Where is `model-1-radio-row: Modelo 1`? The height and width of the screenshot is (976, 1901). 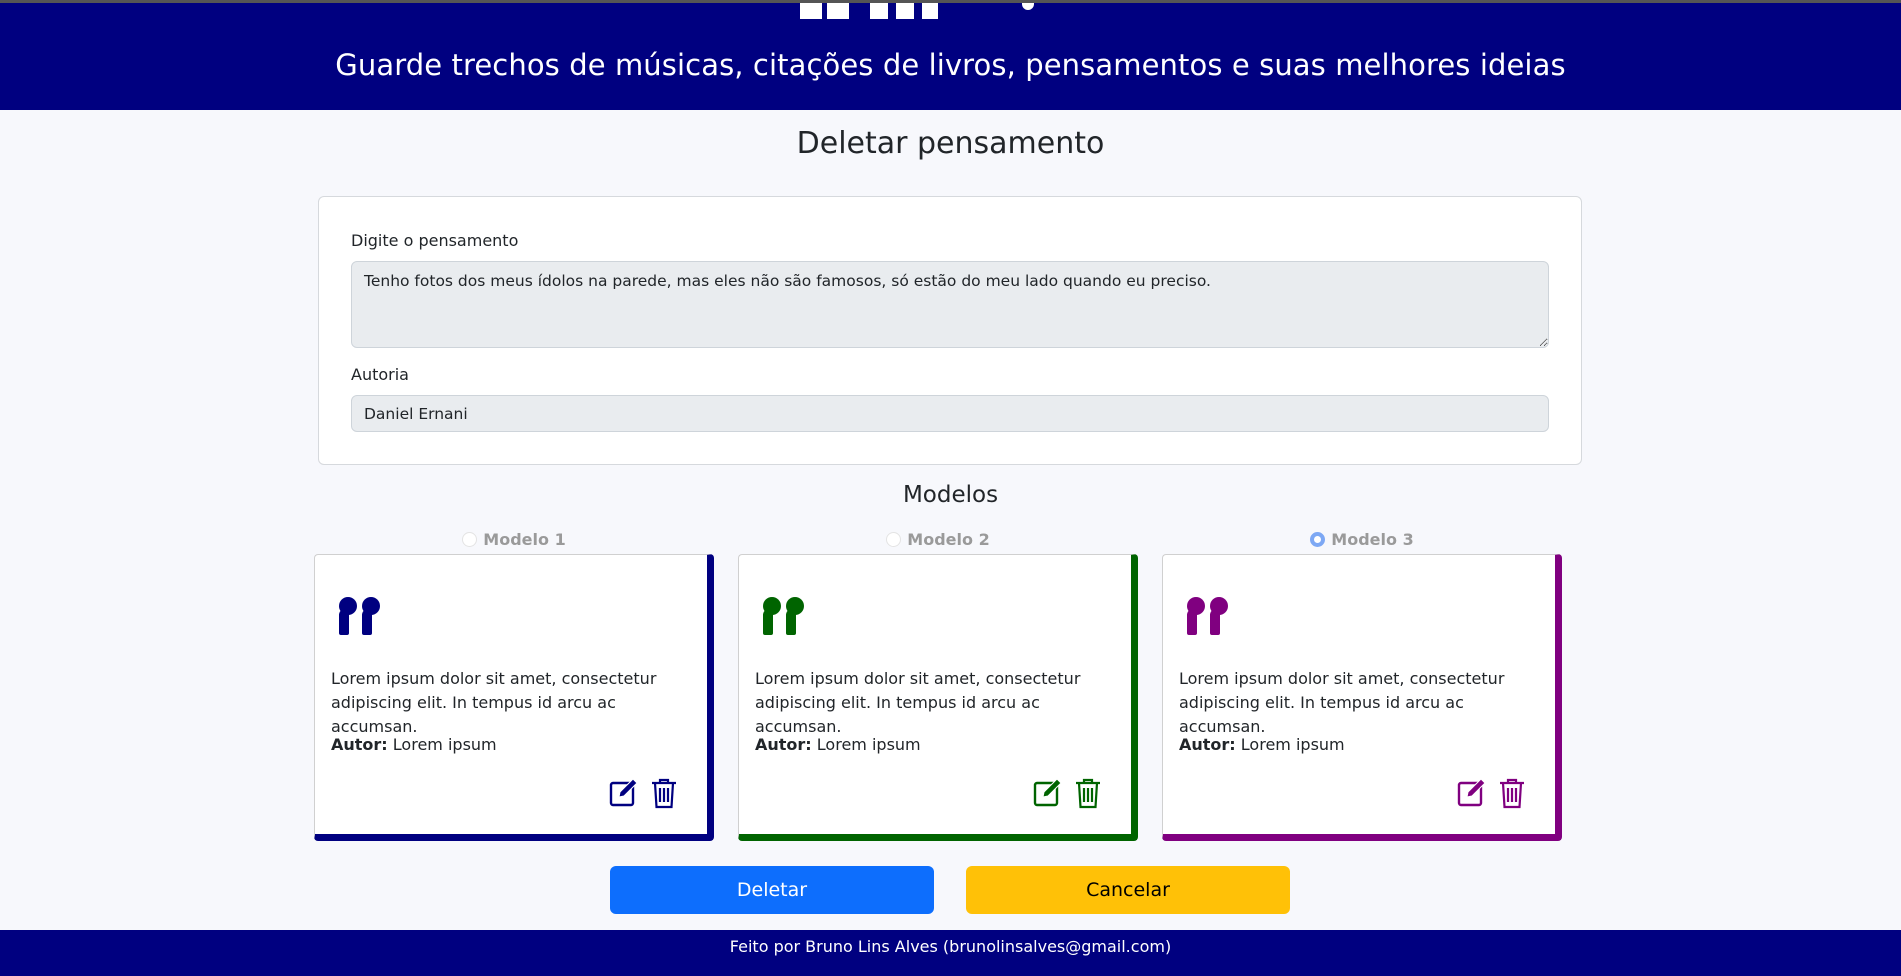
model-1-radio-row: Modelo 1 is located at coordinates (514, 539).